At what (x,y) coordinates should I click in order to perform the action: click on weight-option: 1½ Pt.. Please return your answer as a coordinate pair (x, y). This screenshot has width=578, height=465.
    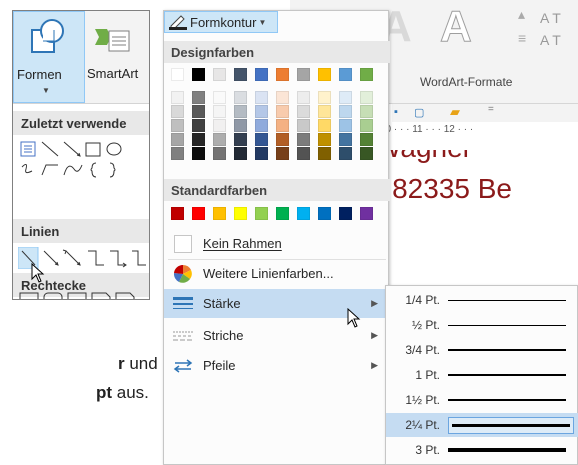
    Looking at the image, I should click on (482, 400).